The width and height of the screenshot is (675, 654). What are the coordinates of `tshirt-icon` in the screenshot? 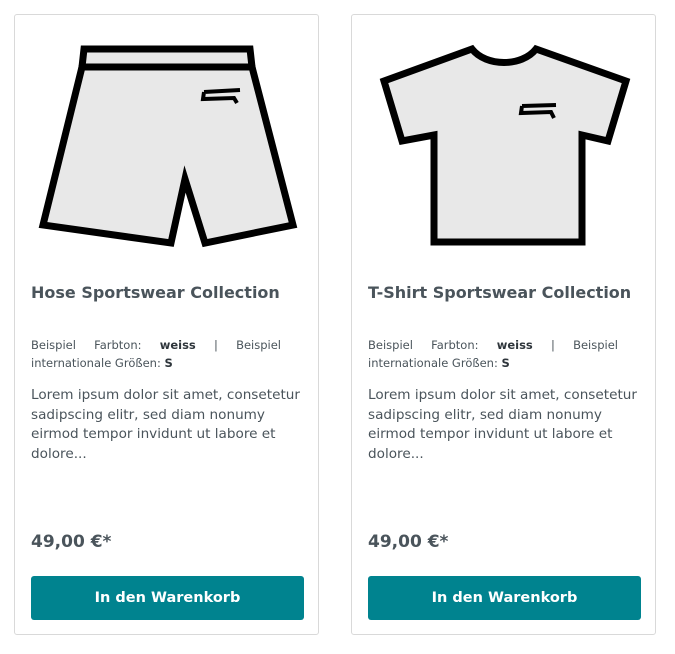 It's located at (505, 145).